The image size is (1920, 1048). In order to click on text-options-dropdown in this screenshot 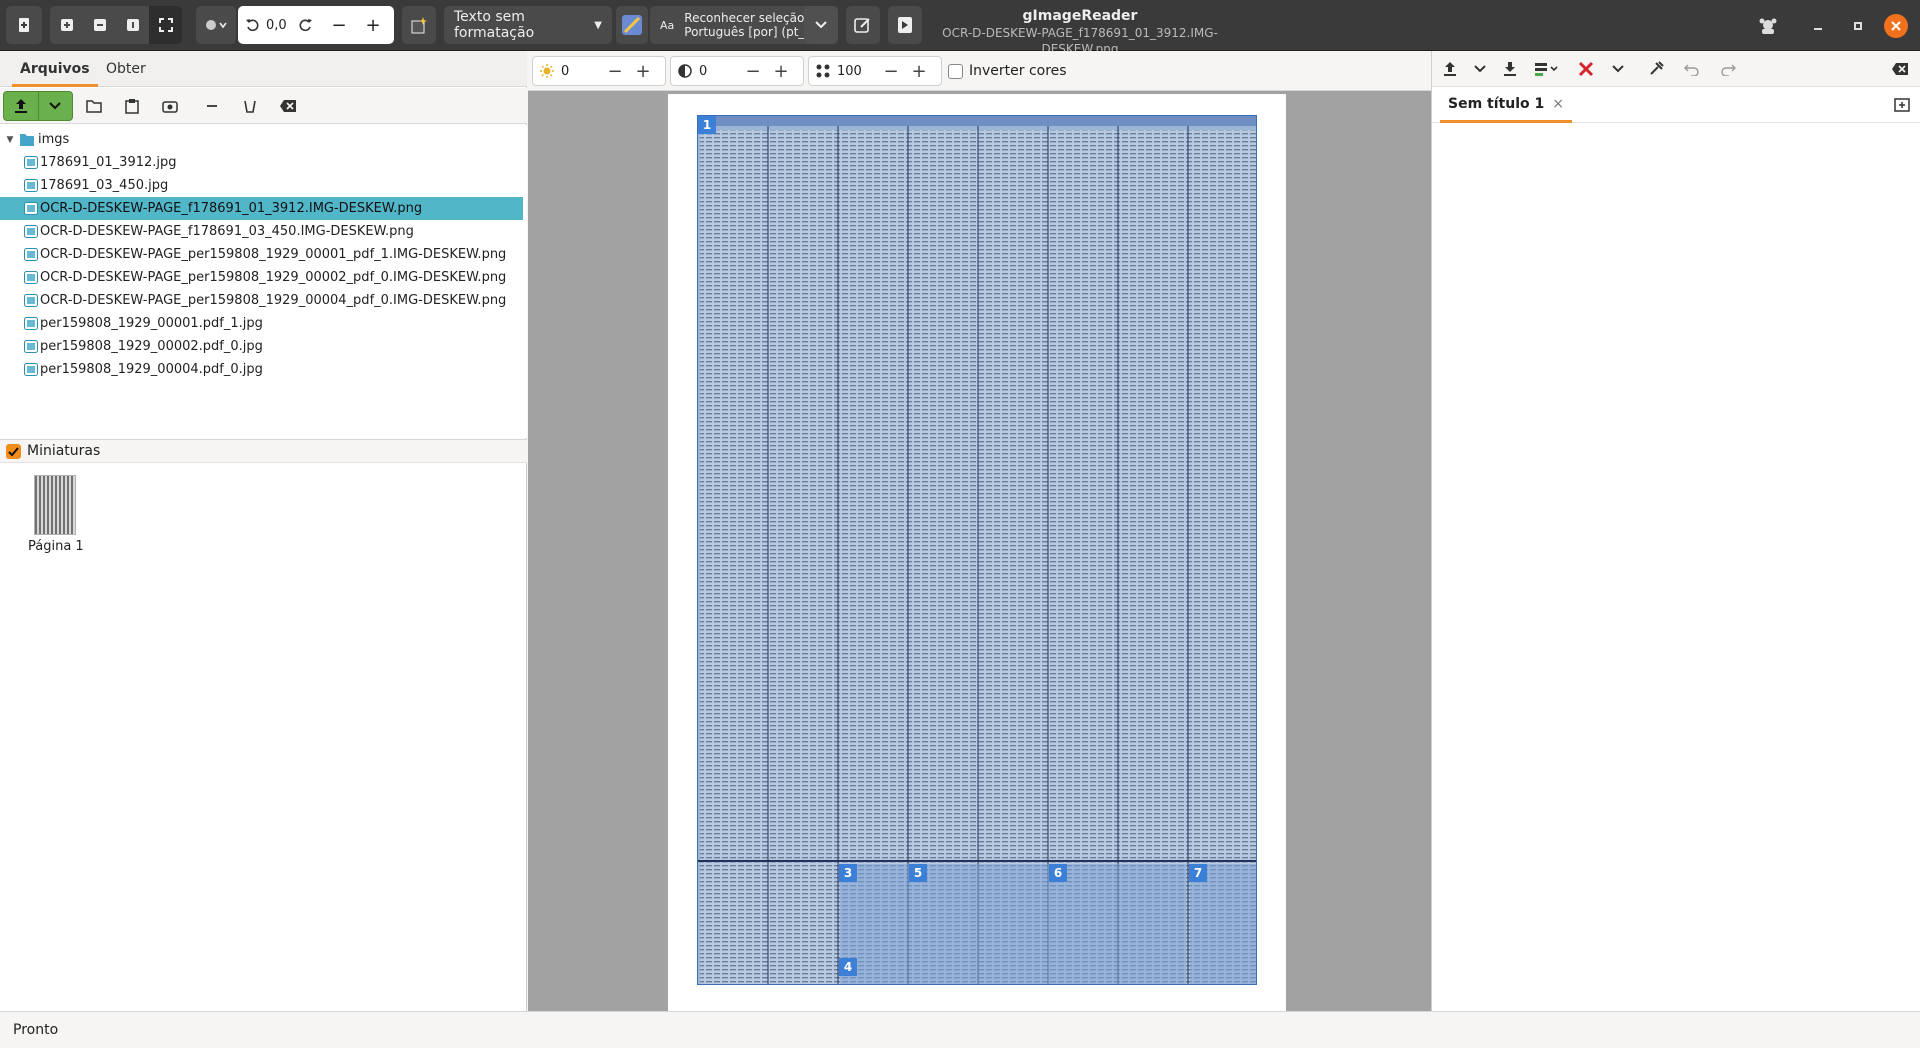, I will do `click(1547, 69)`.